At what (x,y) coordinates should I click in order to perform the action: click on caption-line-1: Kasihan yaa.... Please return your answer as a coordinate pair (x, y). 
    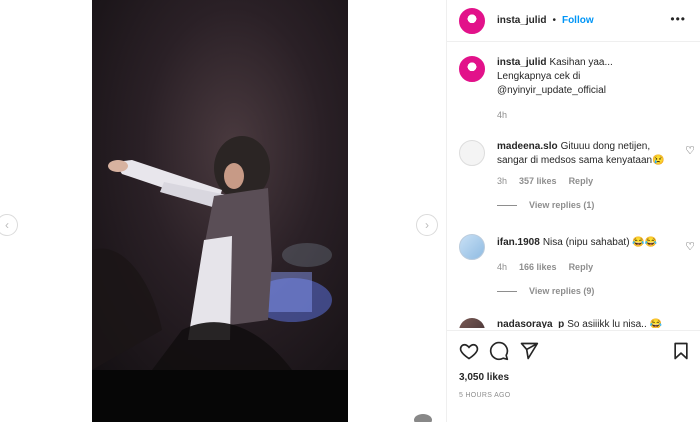
    Looking at the image, I should click on (581, 62).